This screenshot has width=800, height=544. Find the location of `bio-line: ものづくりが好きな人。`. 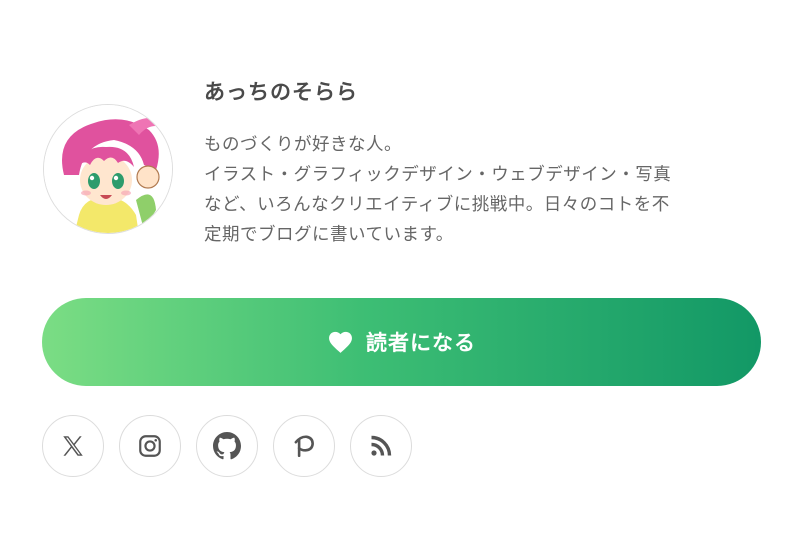

bio-line: ものづくりが好きな人。 is located at coordinates (303, 145).